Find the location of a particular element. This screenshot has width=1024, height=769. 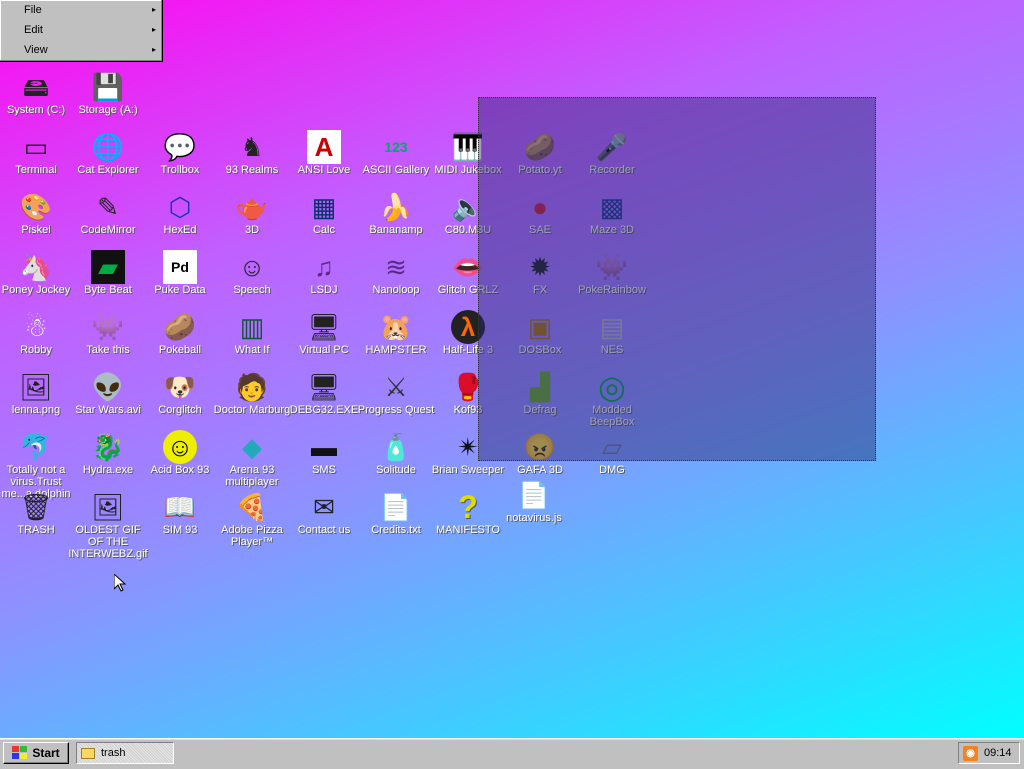

icon-poney-jockey: 🦄 Poney Jockey is located at coordinates (36, 277).